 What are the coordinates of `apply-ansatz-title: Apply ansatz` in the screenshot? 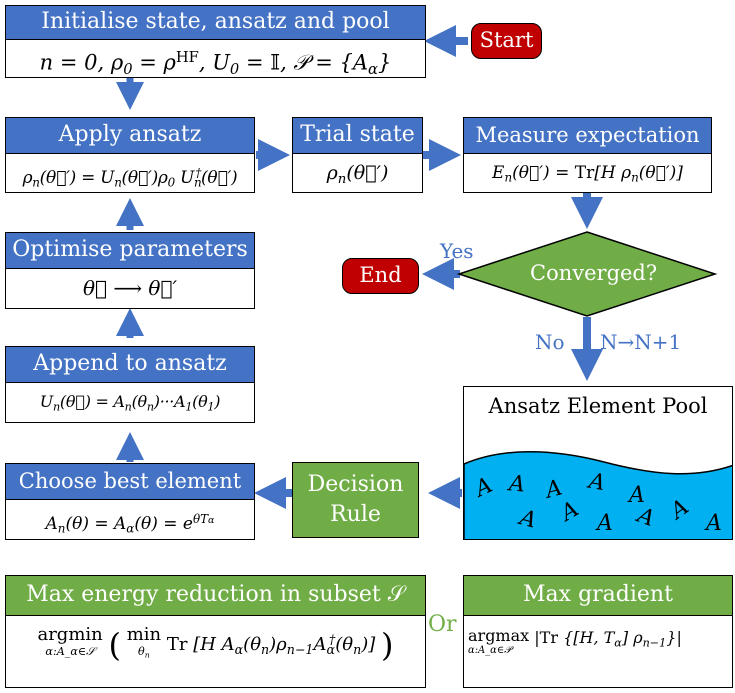 It's located at (130, 136).